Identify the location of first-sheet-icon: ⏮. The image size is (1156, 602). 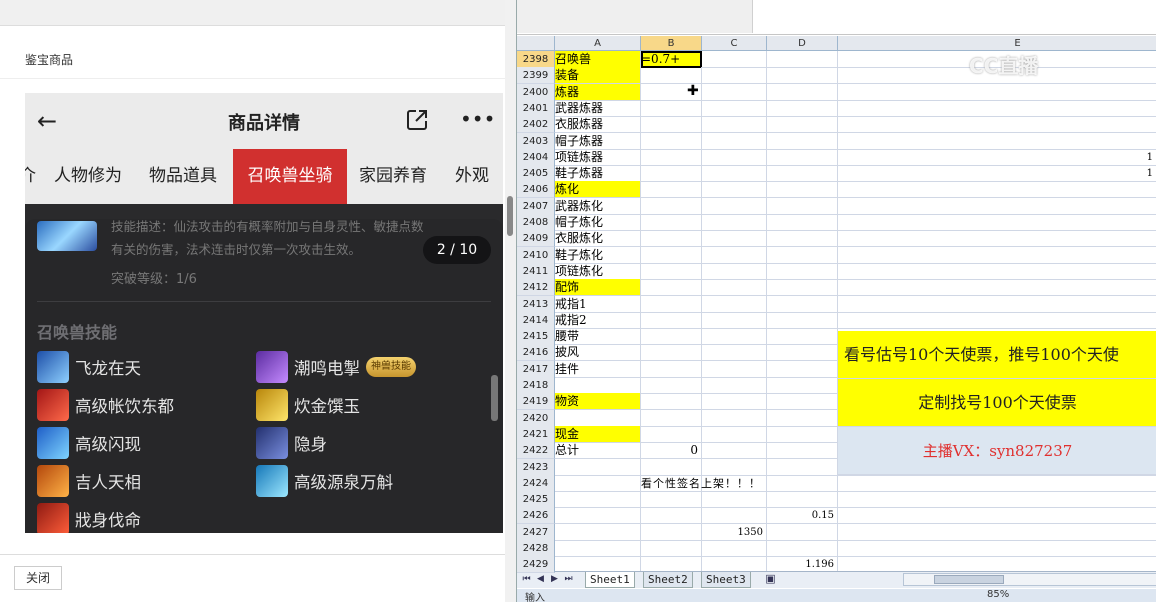
(526, 579).